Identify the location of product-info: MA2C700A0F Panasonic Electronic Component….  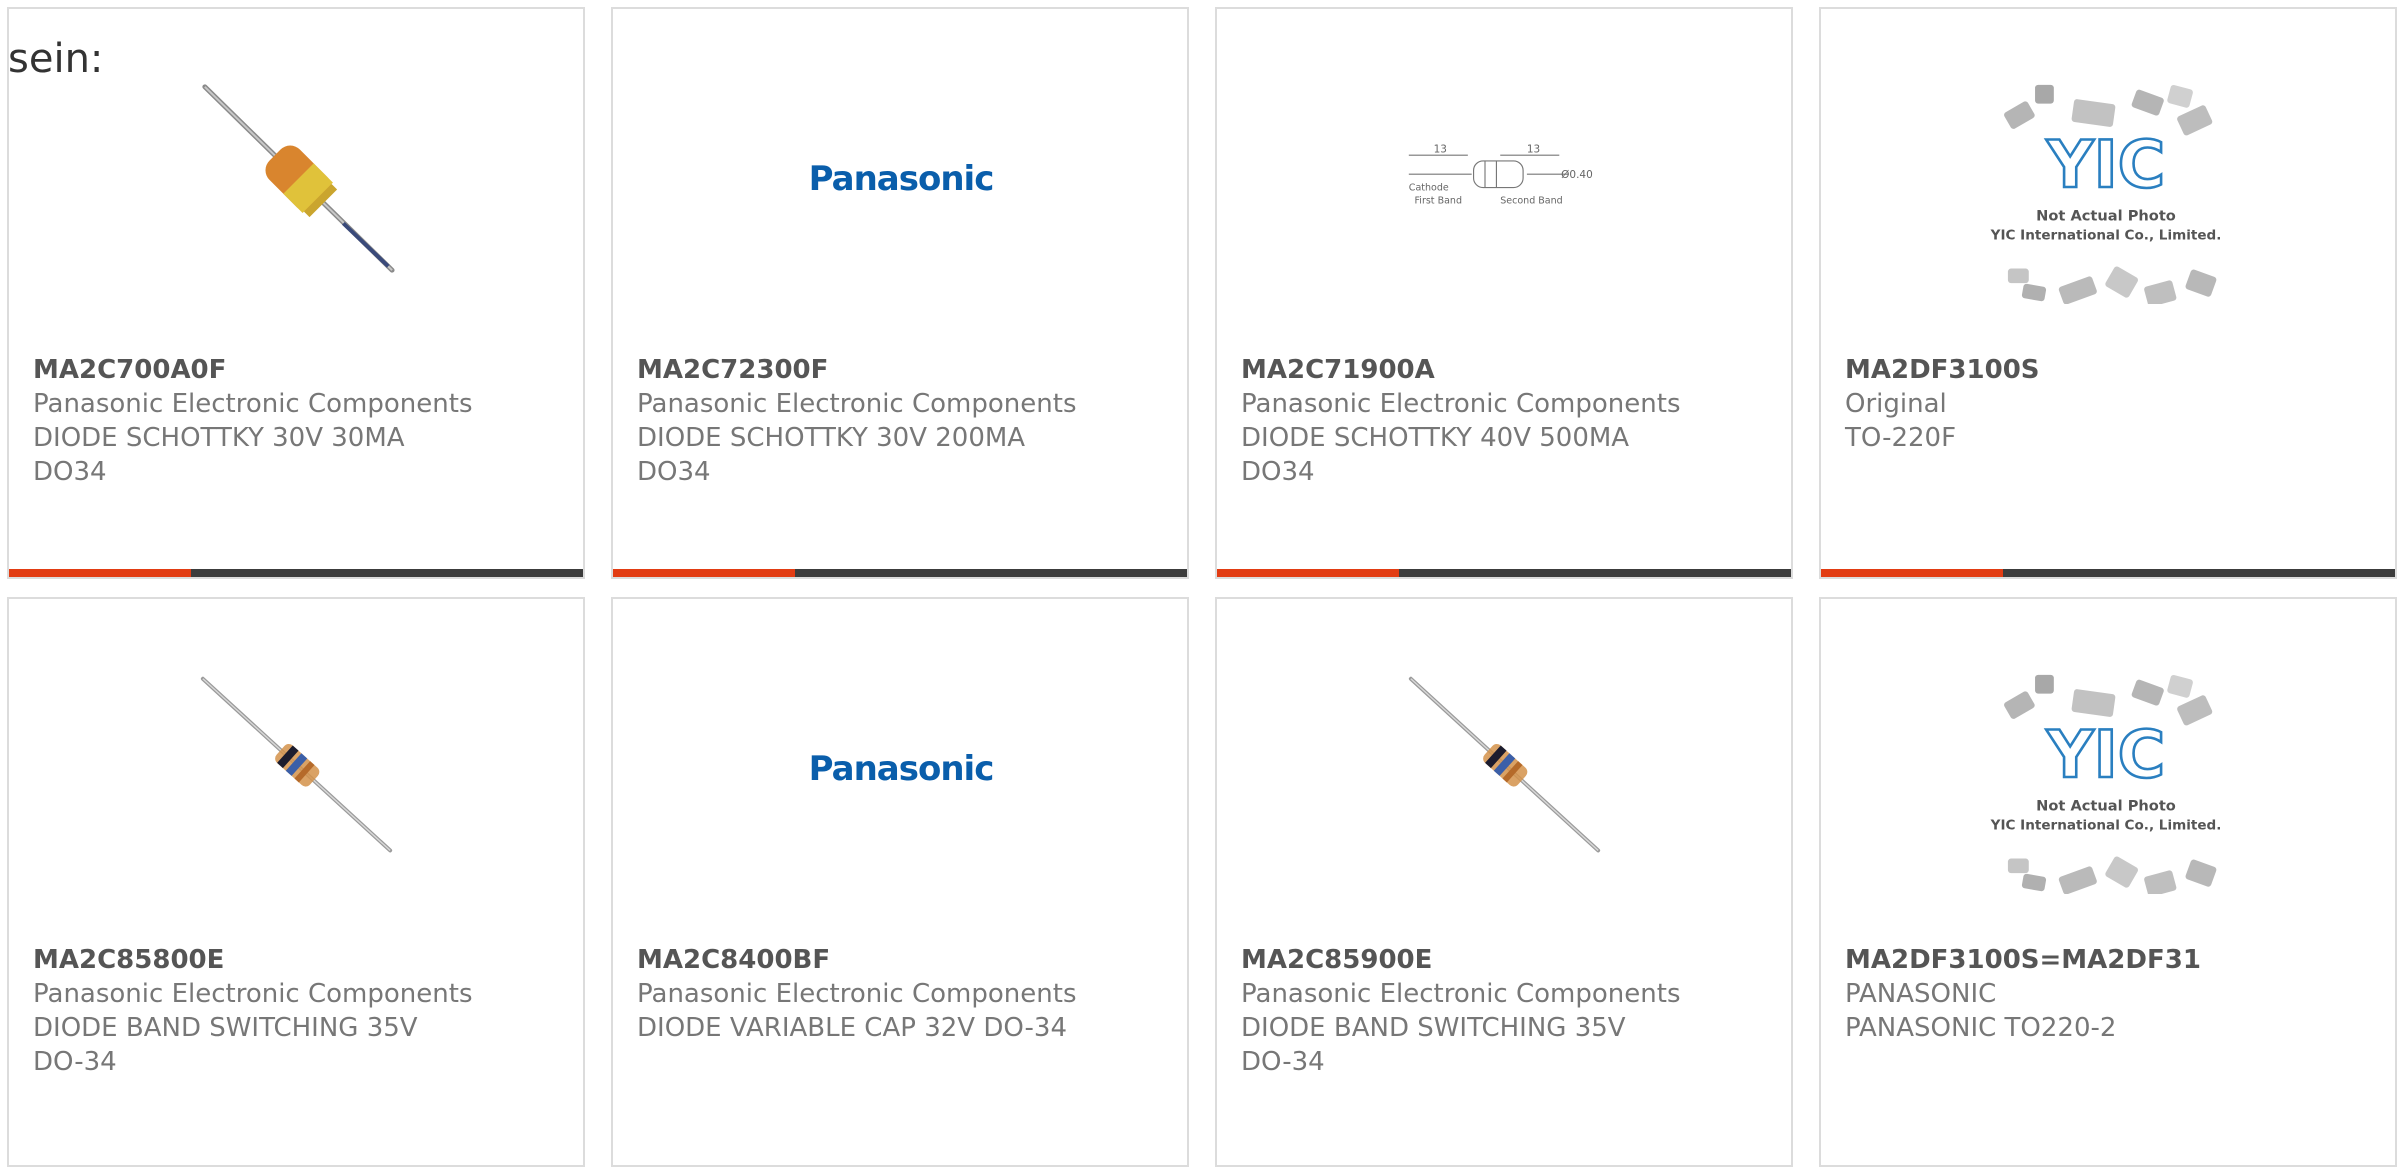
(303, 421).